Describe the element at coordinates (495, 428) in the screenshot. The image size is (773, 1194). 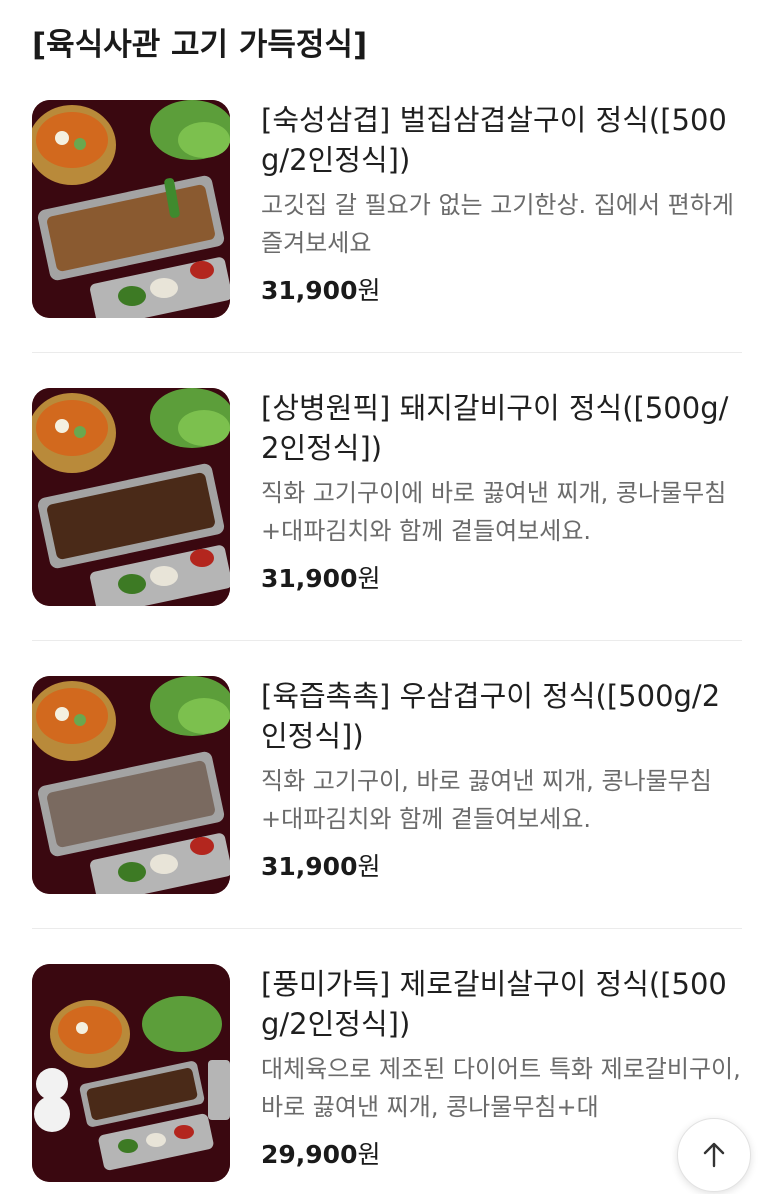
I see `menu-item-name: [상병원픽] 돼지갈비구이 정식([500g/2인정식])` at that location.